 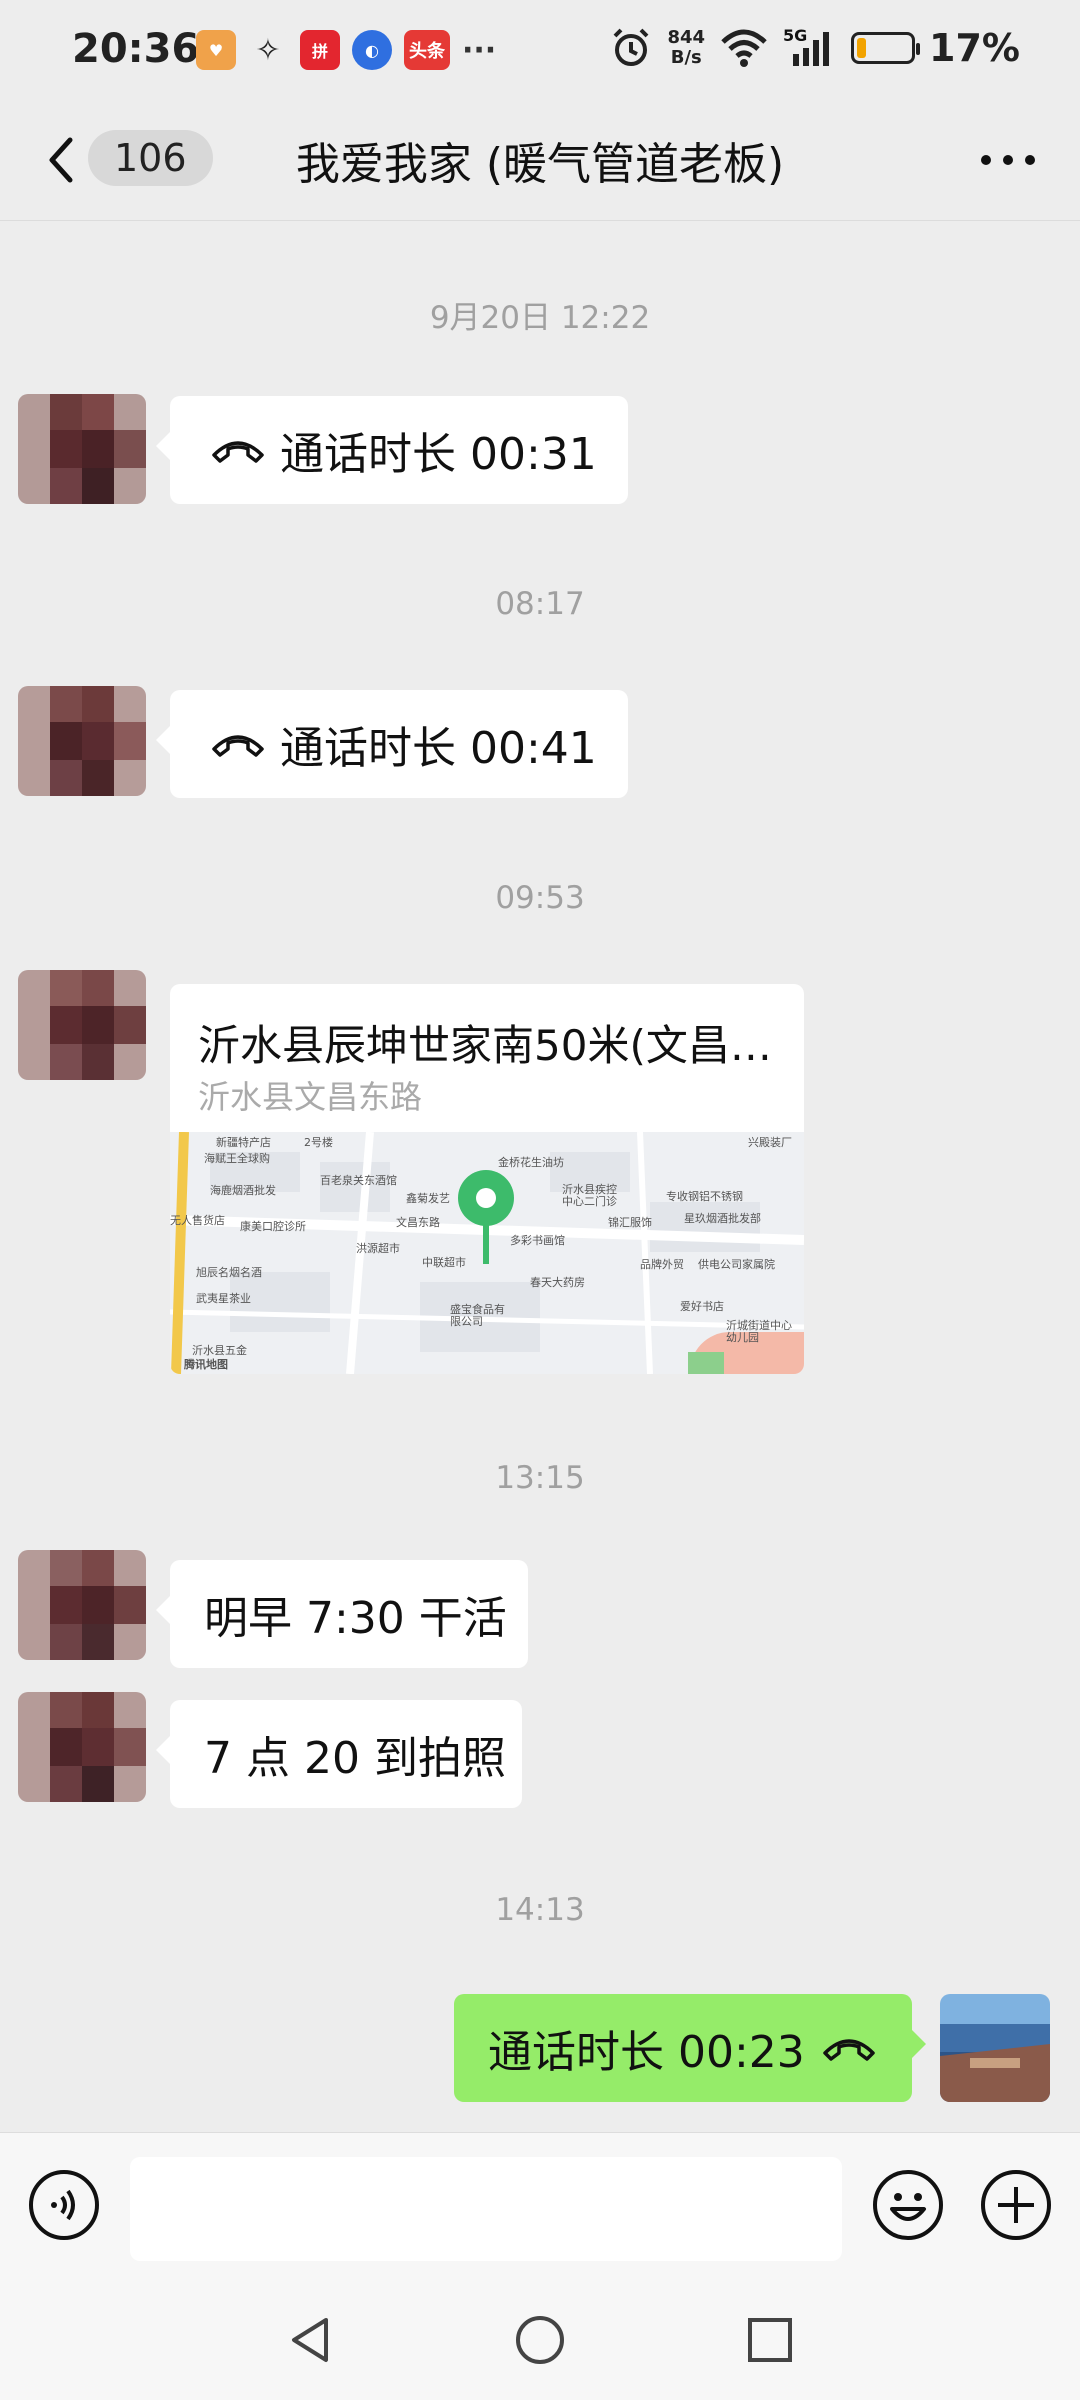 I want to click on wifi-icon, so click(x=744, y=48).